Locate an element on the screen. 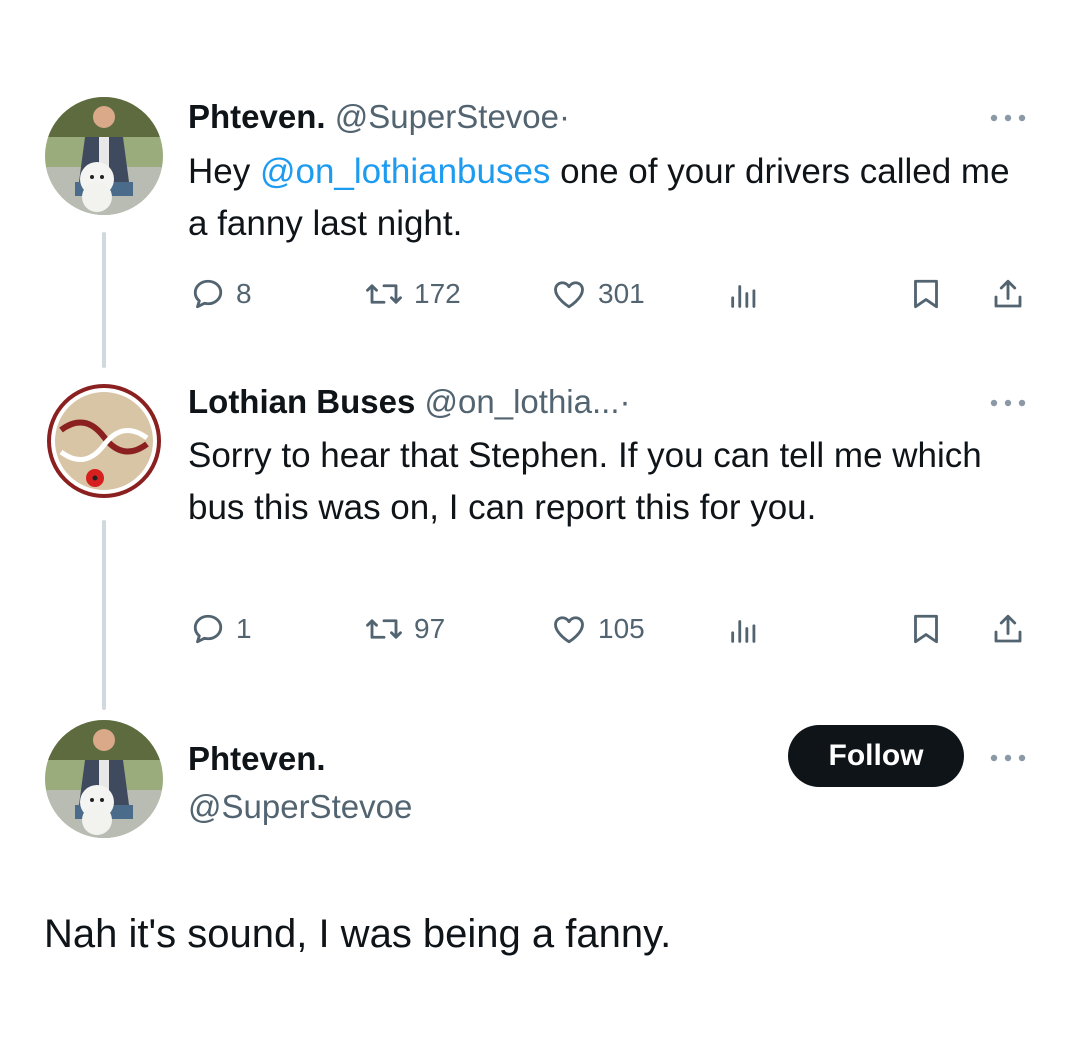 Image resolution: width=1080 pixels, height=1040 pixels. tweet2-like-button: 105 is located at coordinates (597, 629).